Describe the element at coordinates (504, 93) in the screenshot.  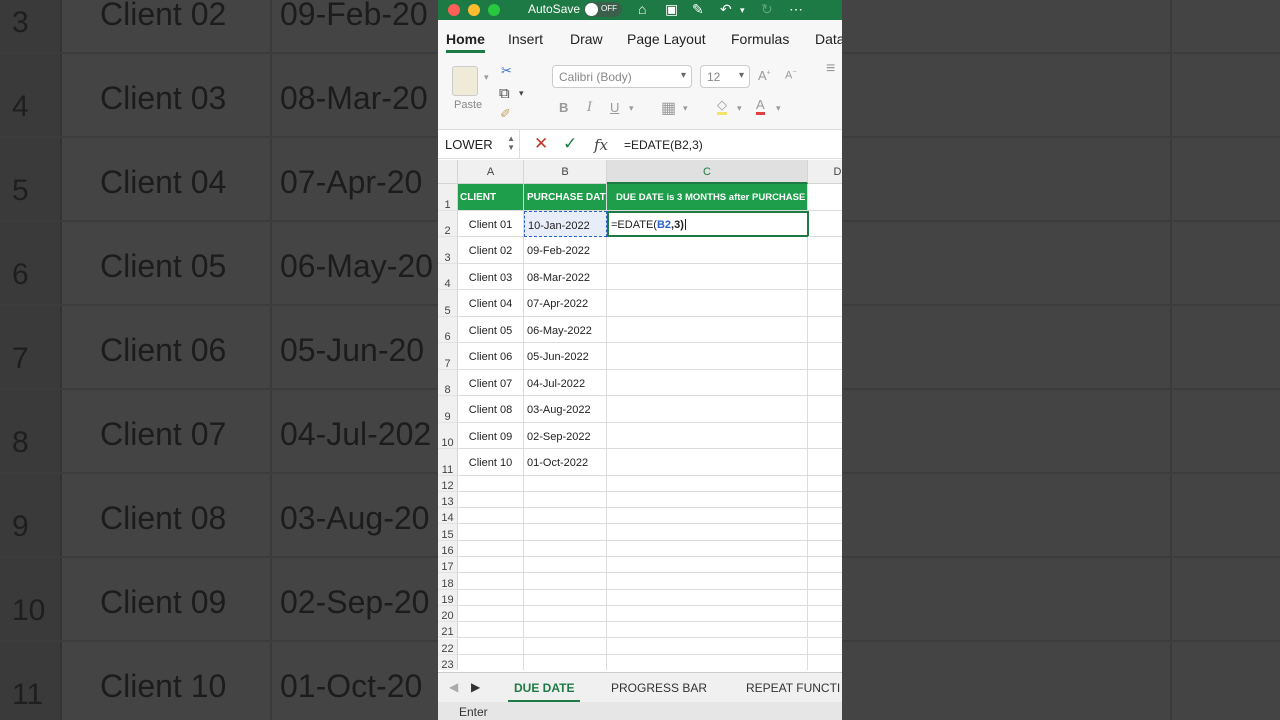
I see `copy-icon: ⧉` at that location.